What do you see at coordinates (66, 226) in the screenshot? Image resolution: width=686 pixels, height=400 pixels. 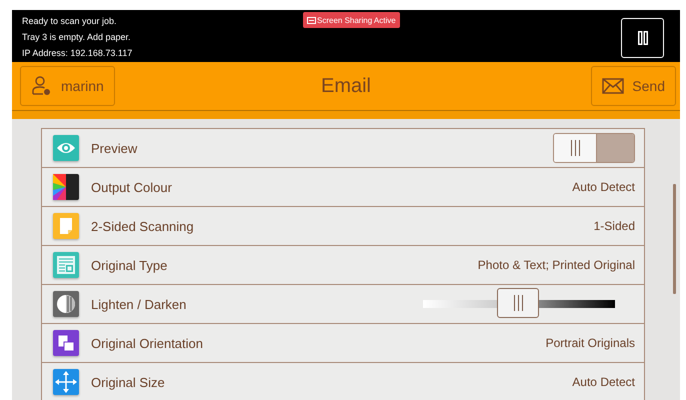 I see `page-icon` at bounding box center [66, 226].